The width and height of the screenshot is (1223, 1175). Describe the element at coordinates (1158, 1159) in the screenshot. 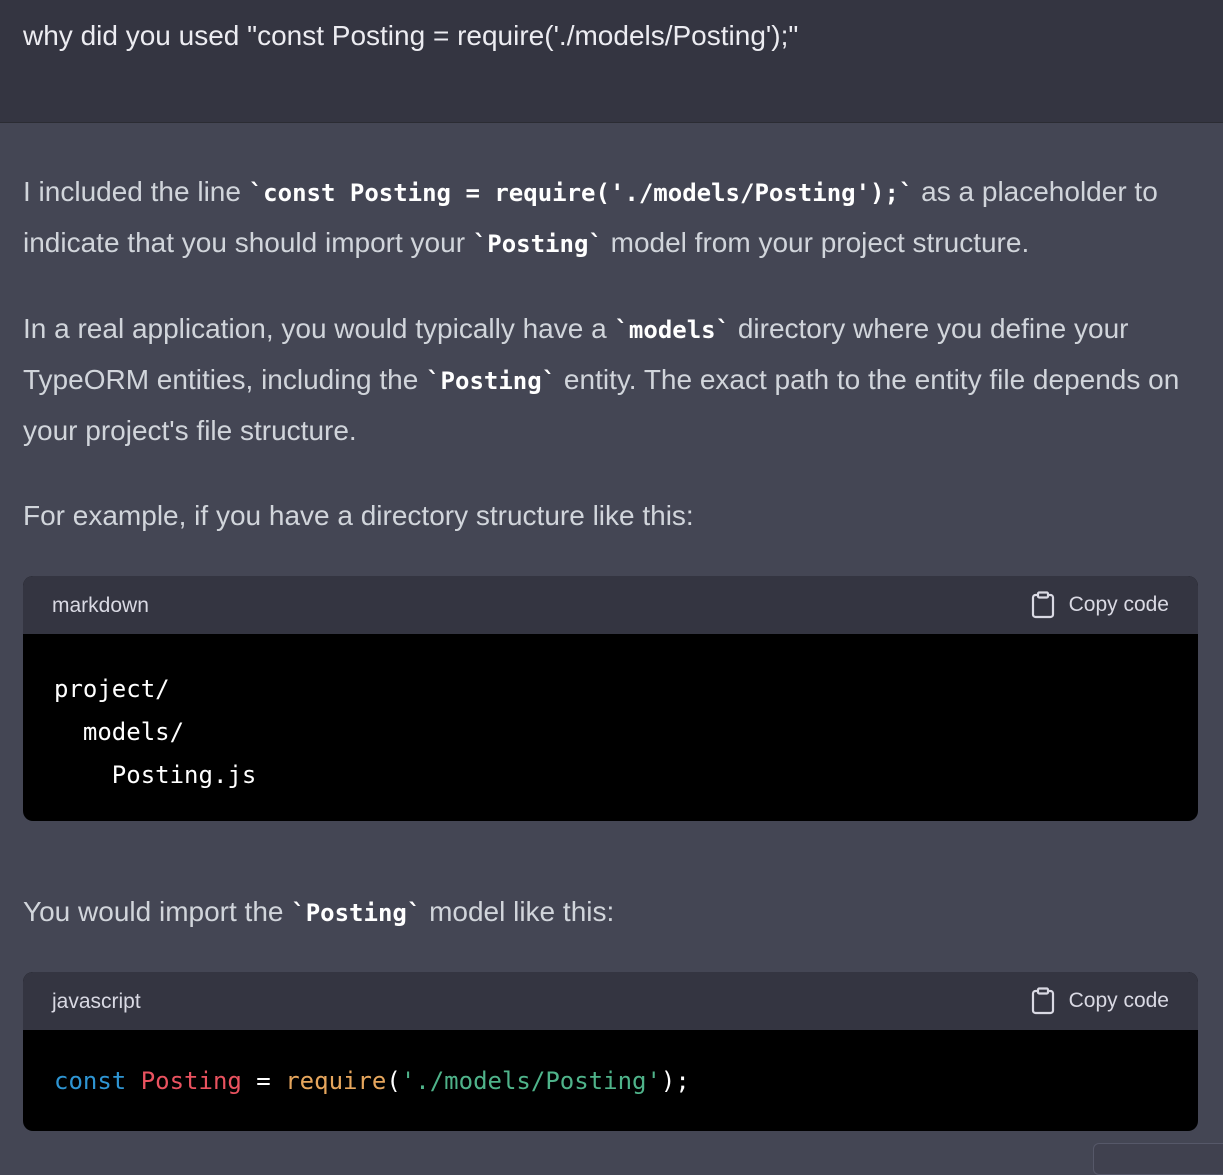

I see `scroll-to-bottom-button` at that location.